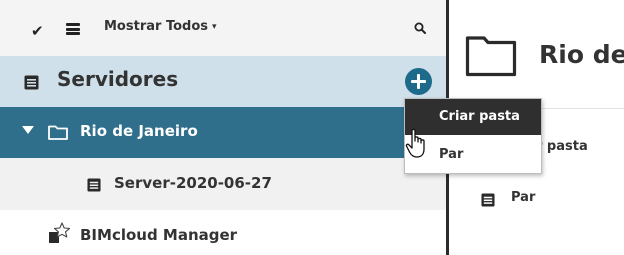  What do you see at coordinates (420, 28) in the screenshot?
I see `search-icon` at bounding box center [420, 28].